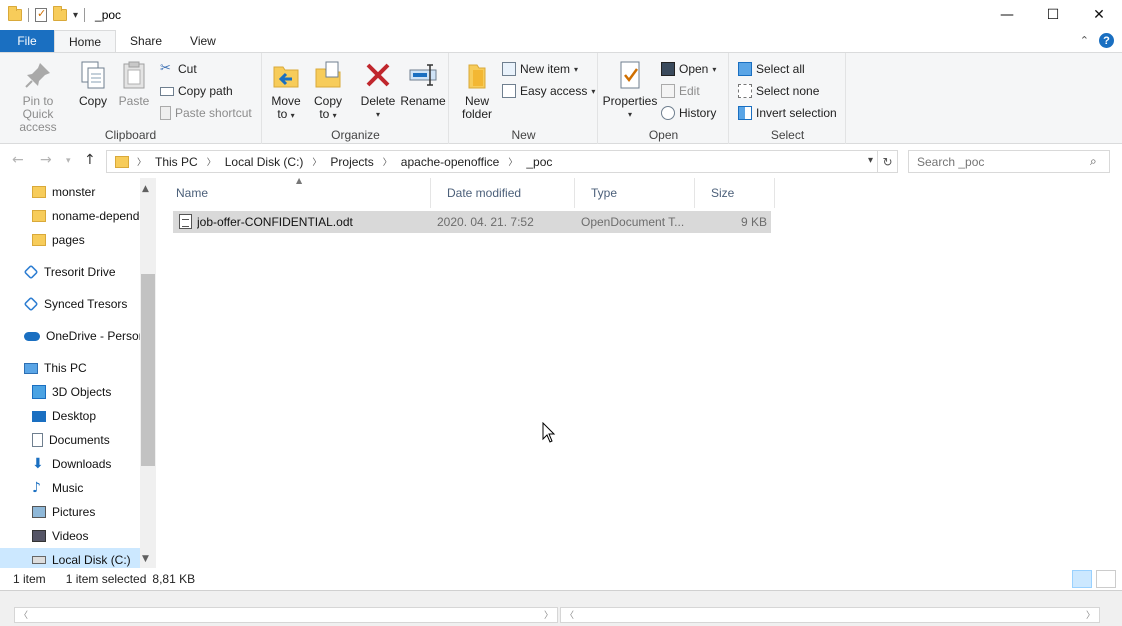 This screenshot has width=1122, height=626. Describe the element at coordinates (68, 161) in the screenshot. I see `recent-locations-icon: ▾` at that location.